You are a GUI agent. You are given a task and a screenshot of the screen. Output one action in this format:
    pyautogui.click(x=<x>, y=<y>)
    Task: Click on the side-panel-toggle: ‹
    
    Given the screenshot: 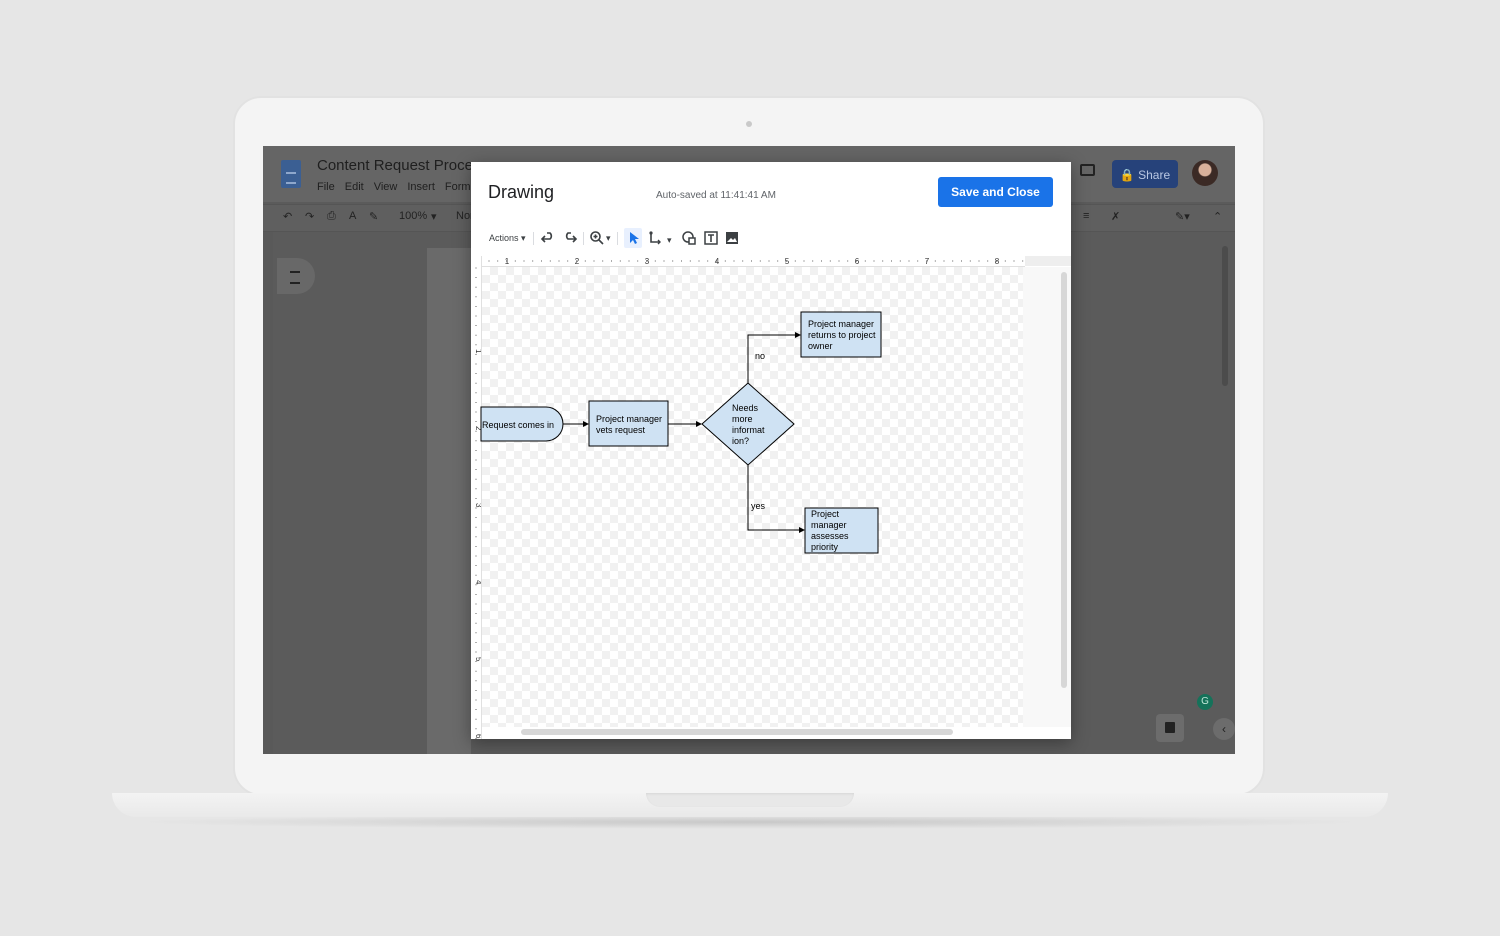 What is the action you would take?
    pyautogui.click(x=1224, y=729)
    